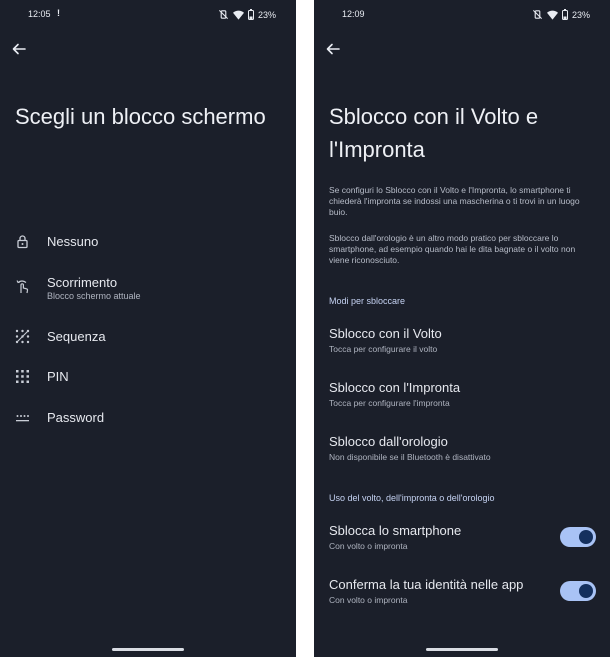 This screenshot has height=657, width=610. I want to click on pin-icon, so click(22, 376).